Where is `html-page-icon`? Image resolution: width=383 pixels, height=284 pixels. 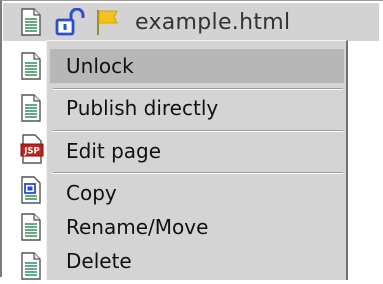
html-page-icon is located at coordinates (31, 192).